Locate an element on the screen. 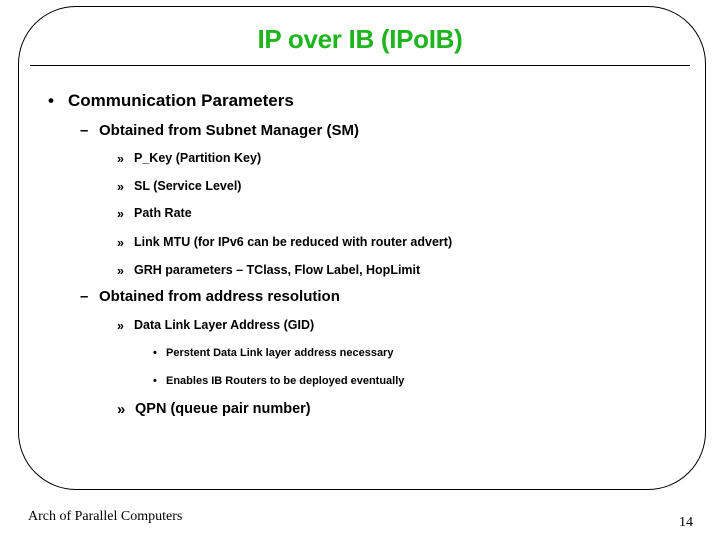  list-item: SL (Service Level) is located at coordinates (188, 186).